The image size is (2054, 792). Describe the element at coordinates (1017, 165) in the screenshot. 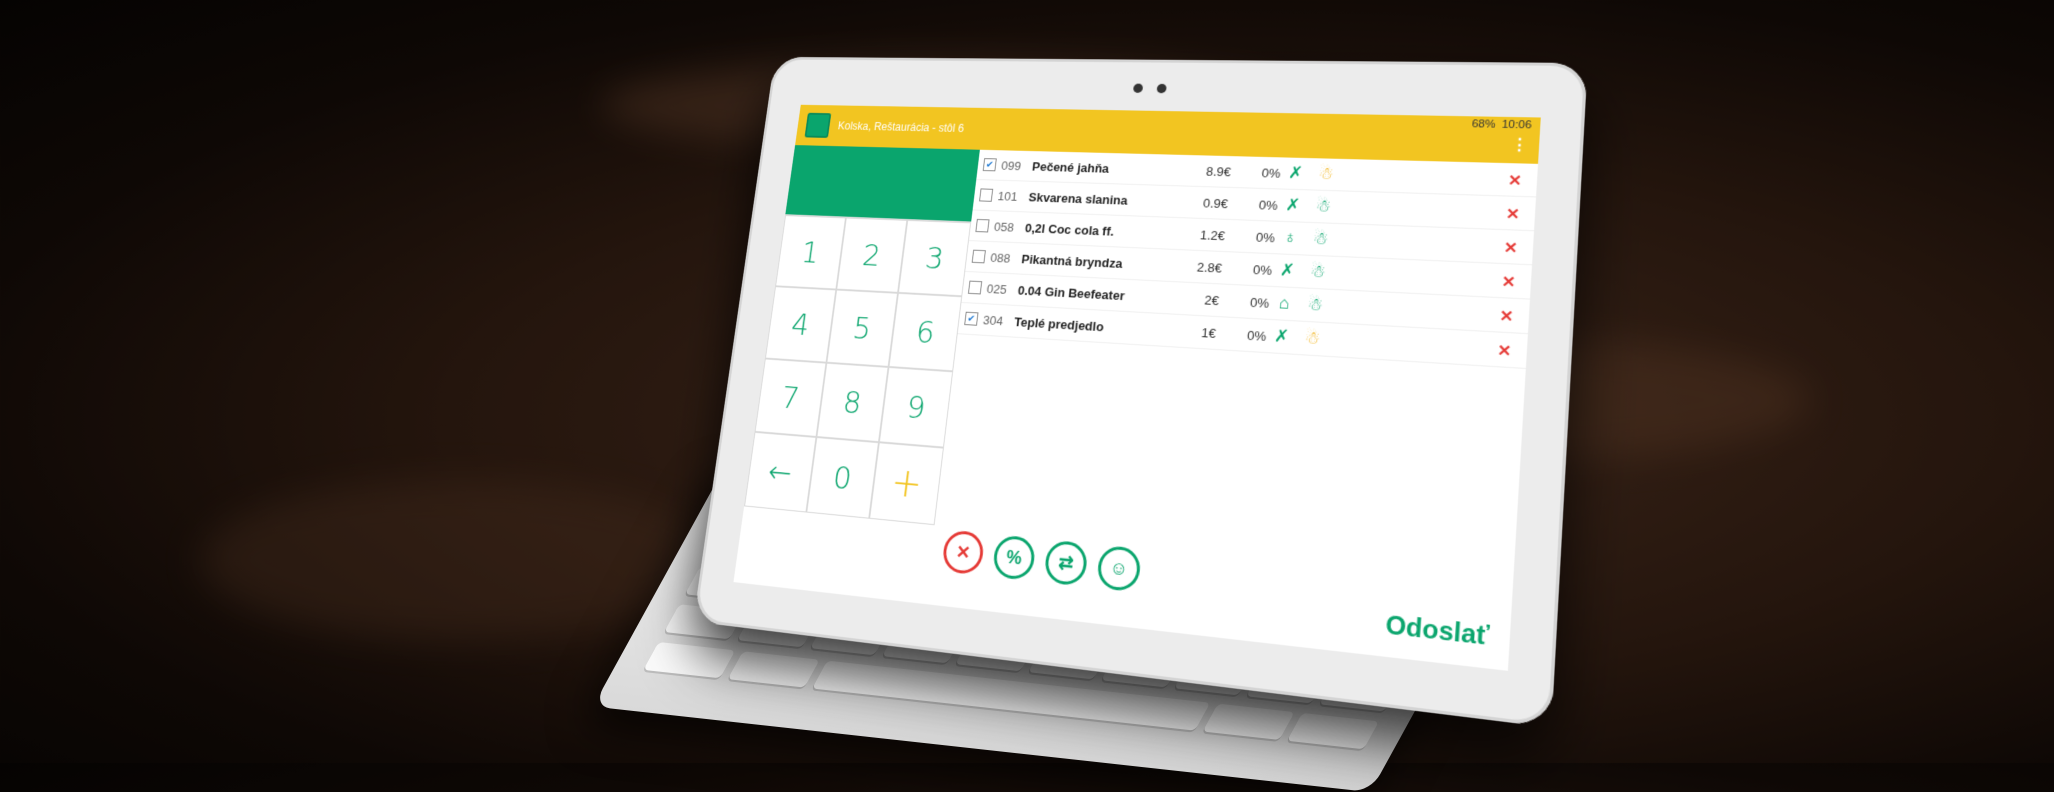

I see `order-code: 099` at that location.